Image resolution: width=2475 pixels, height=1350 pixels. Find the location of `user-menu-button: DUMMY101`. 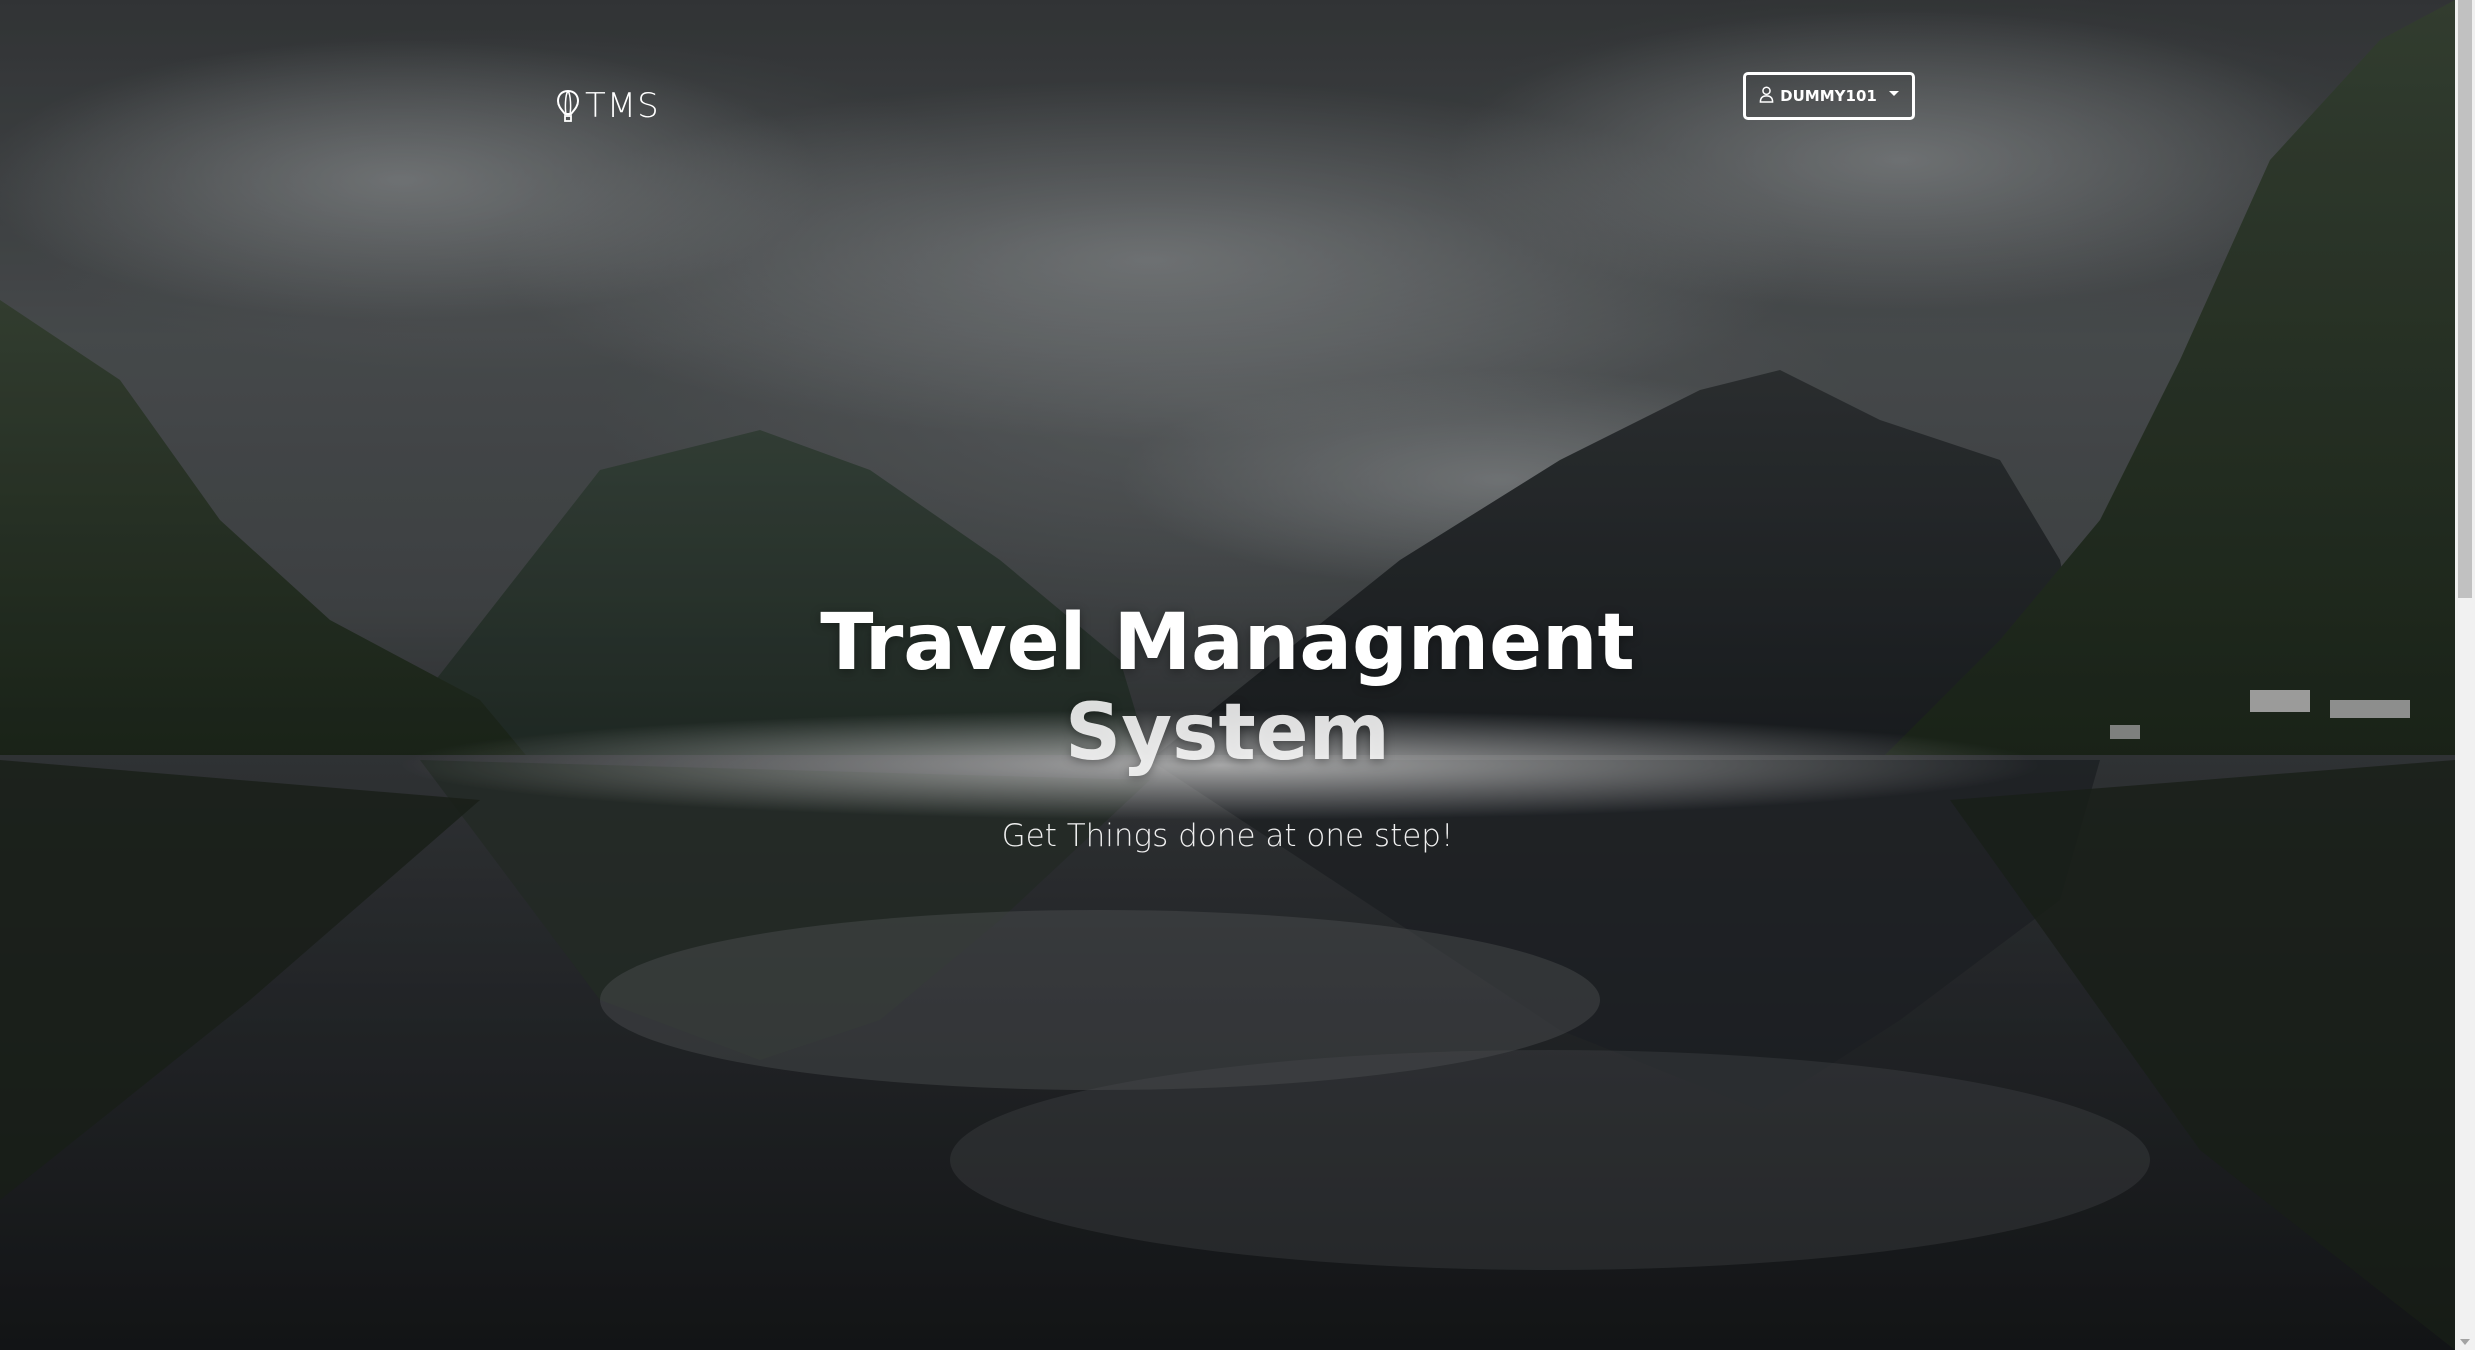

user-menu-button: DUMMY101 is located at coordinates (1829, 96).